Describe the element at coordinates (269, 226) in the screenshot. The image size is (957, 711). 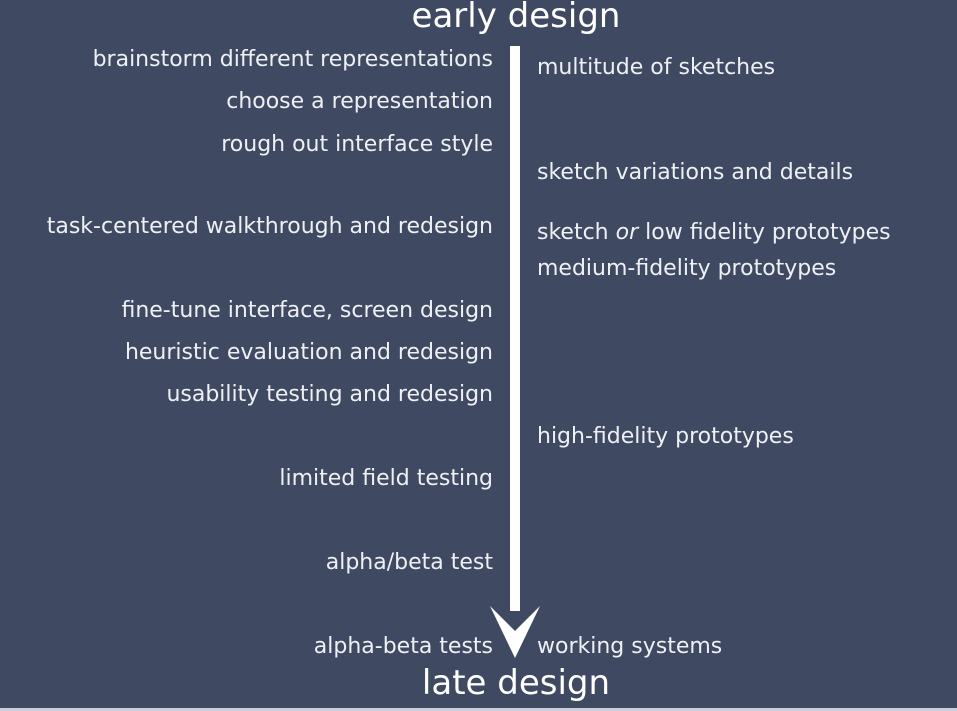
I see `left-item-walkthrough: task-centered walkthrough and redesign` at that location.